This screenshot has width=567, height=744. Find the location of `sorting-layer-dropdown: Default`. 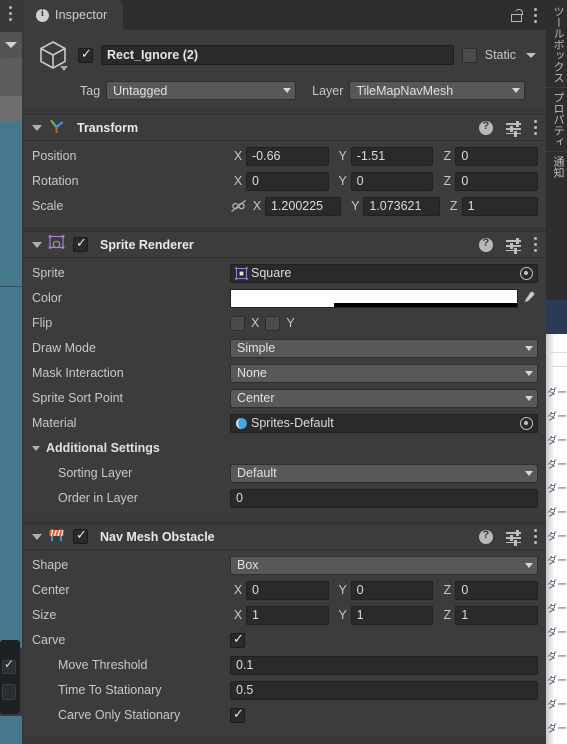

sorting-layer-dropdown: Default is located at coordinates (384, 473).